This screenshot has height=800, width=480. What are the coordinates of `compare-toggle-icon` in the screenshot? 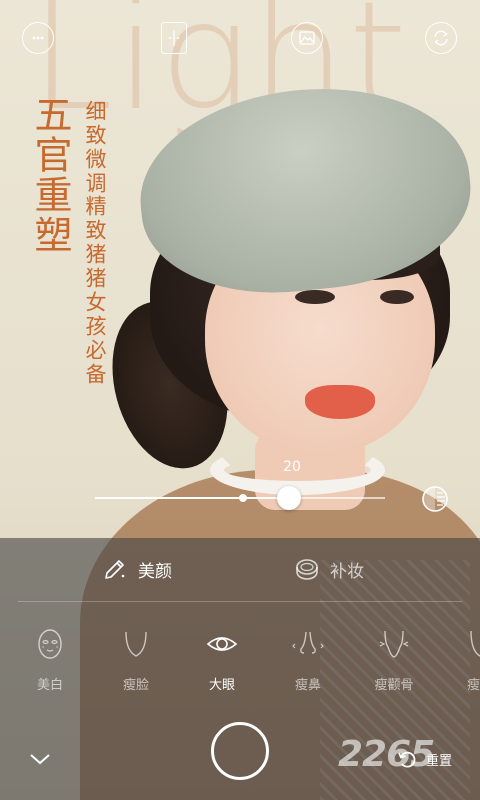 It's located at (435, 499).